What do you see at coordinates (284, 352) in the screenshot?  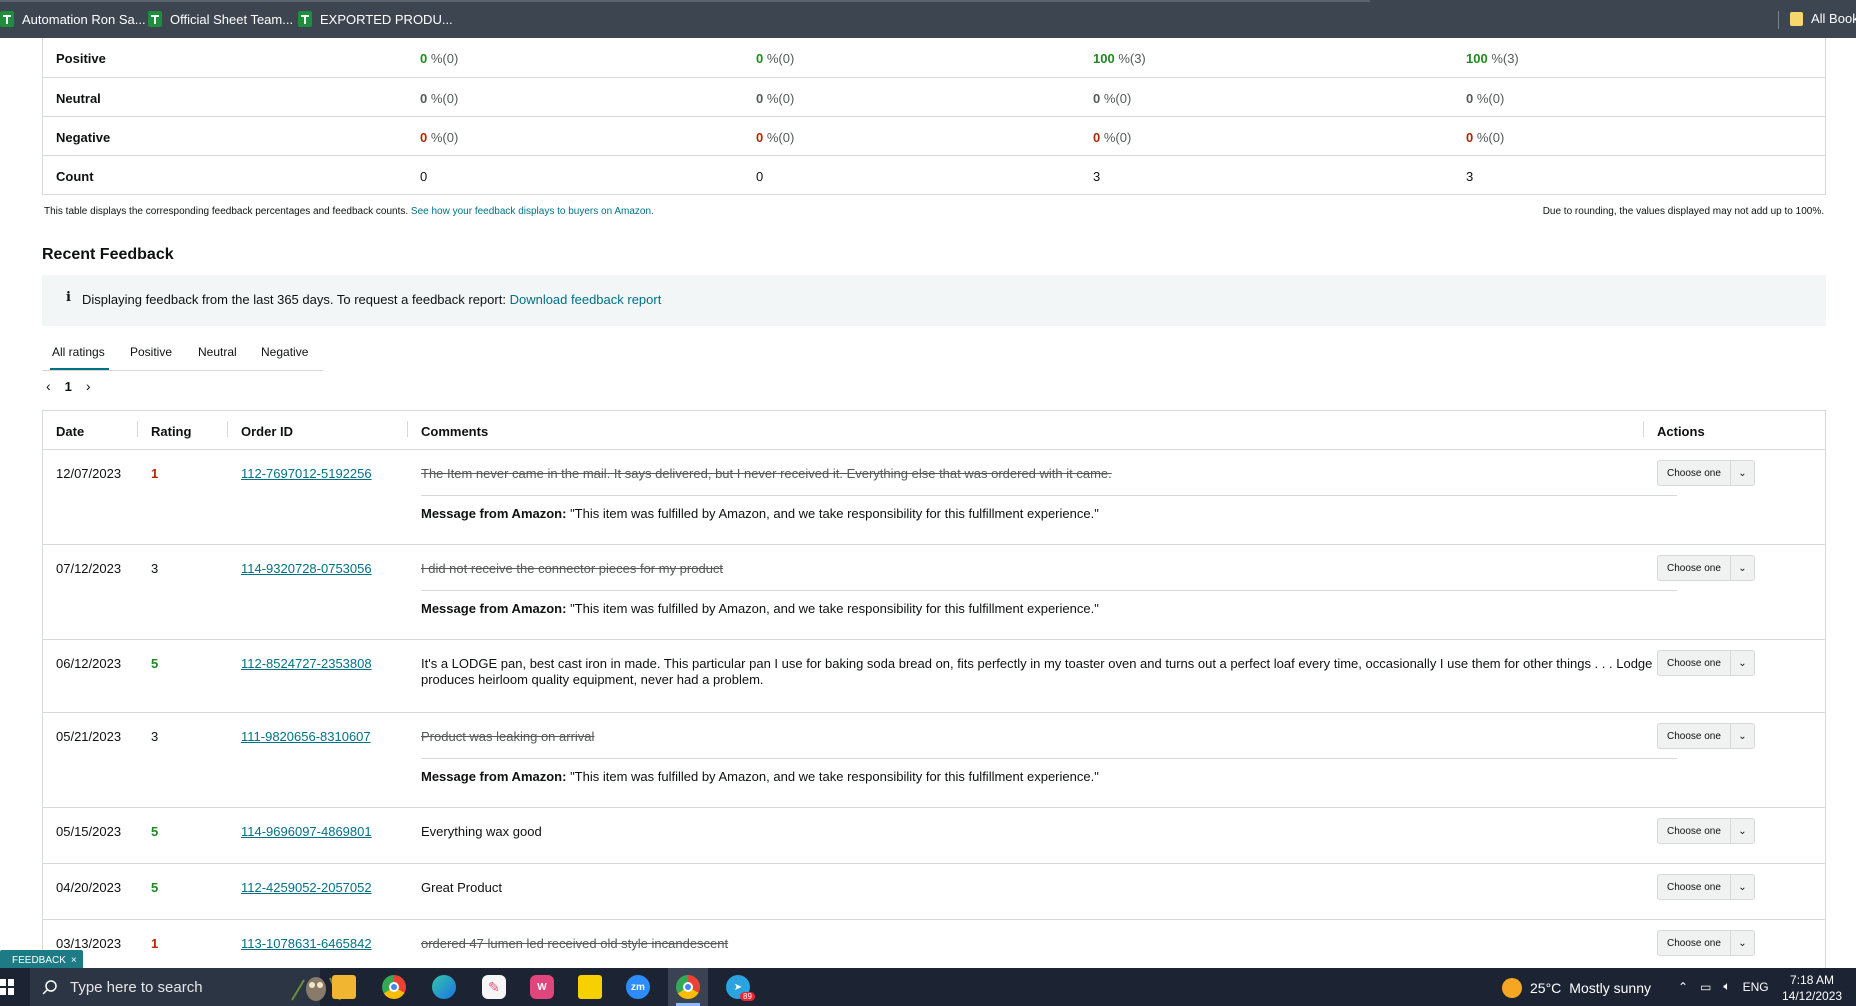 I see `tab-negative: Negative` at bounding box center [284, 352].